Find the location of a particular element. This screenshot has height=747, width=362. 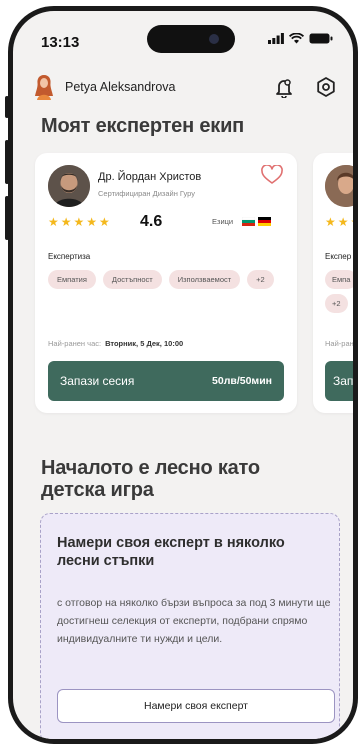

favorite-heart-icon is located at coordinates (272, 175).